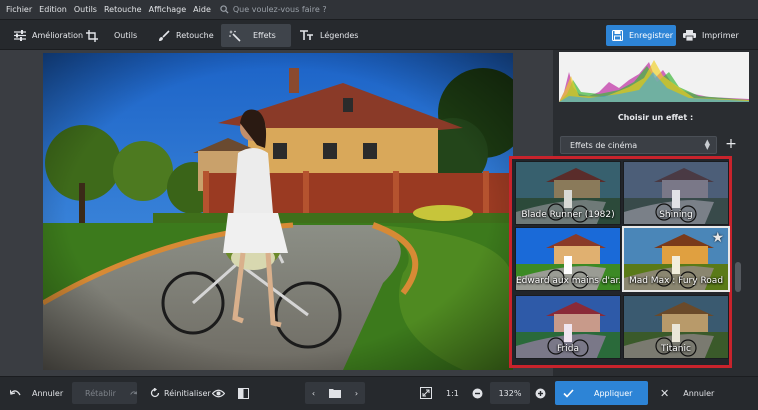  What do you see at coordinates (568, 215) in the screenshot?
I see `effect-label: Blade Runner (1982)` at bounding box center [568, 215].